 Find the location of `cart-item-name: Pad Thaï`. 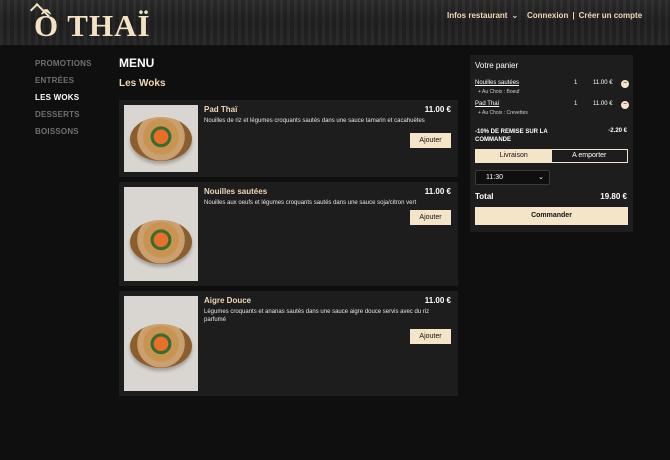

cart-item-name: Pad Thaï is located at coordinates (487, 104).